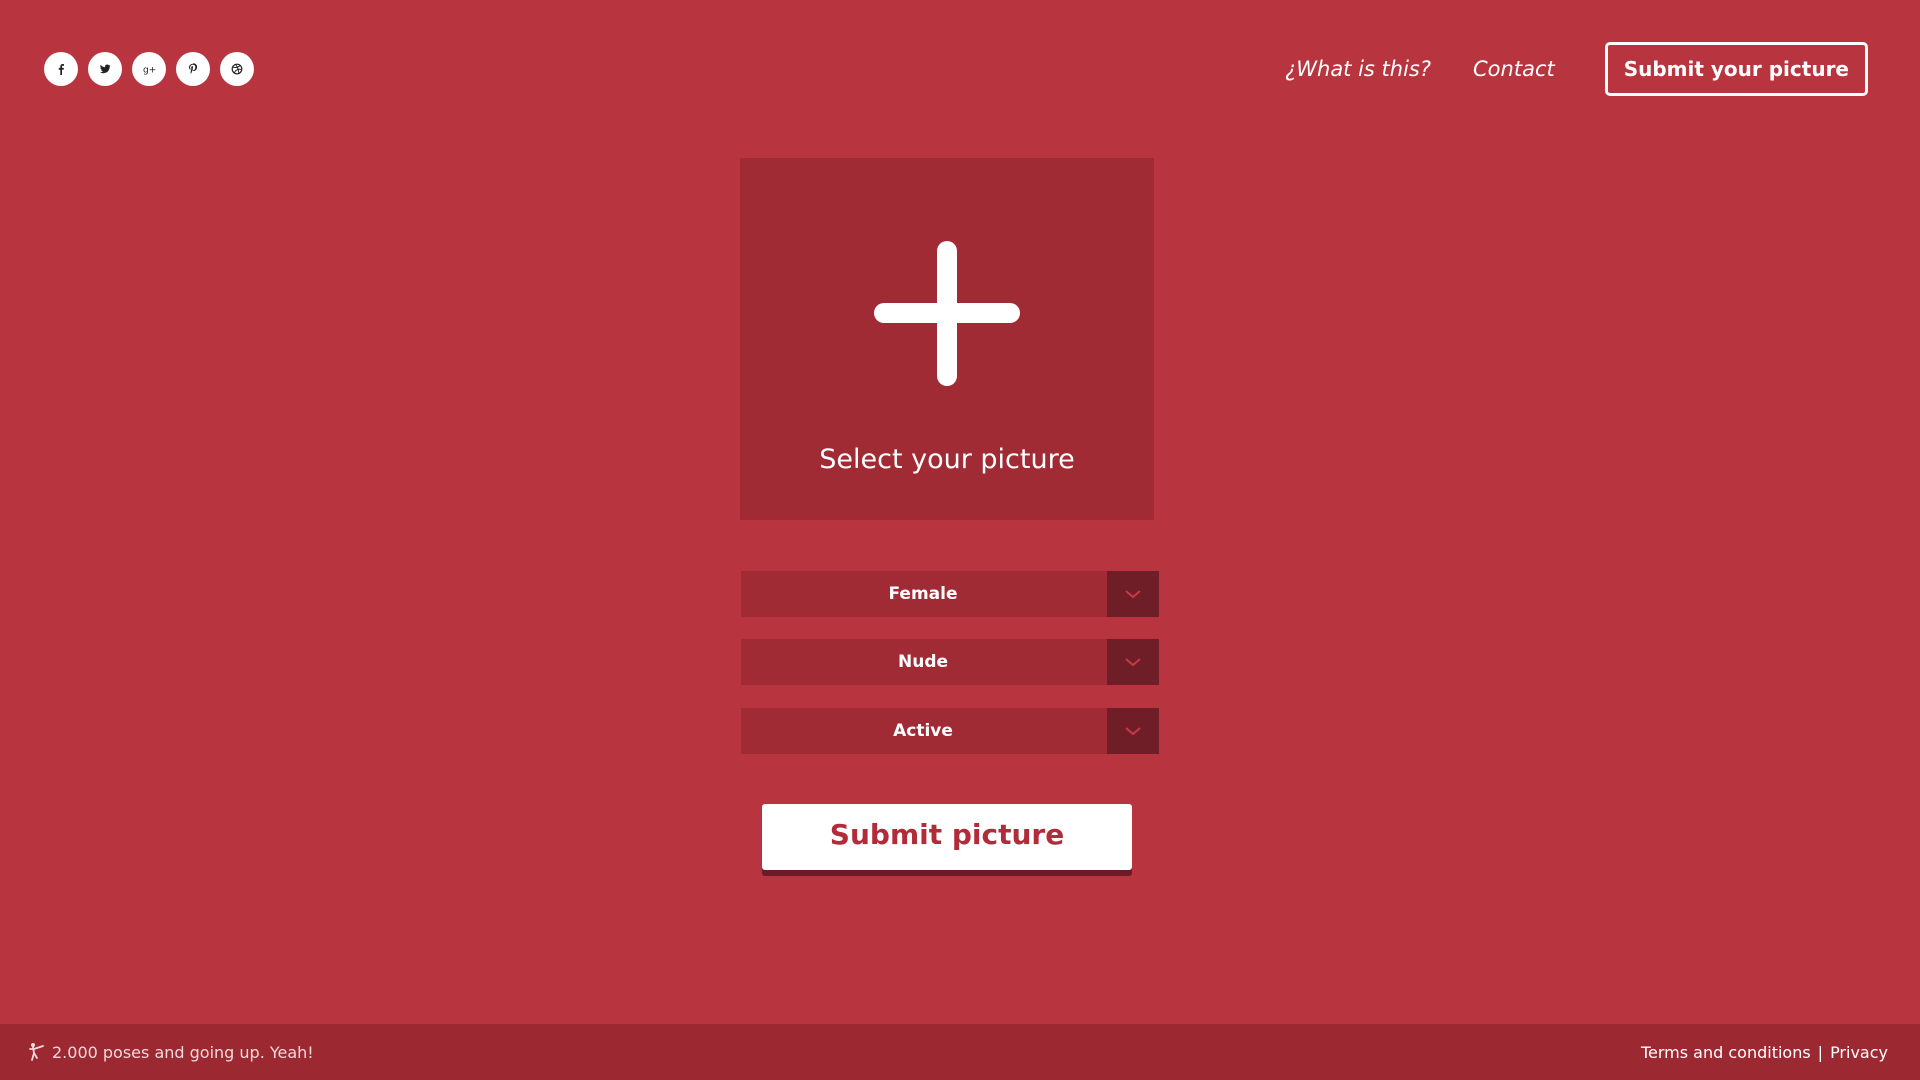 The image size is (1920, 1080). I want to click on footer-tagline: 2.000 poses and going up. Yeah!, so click(183, 1052).